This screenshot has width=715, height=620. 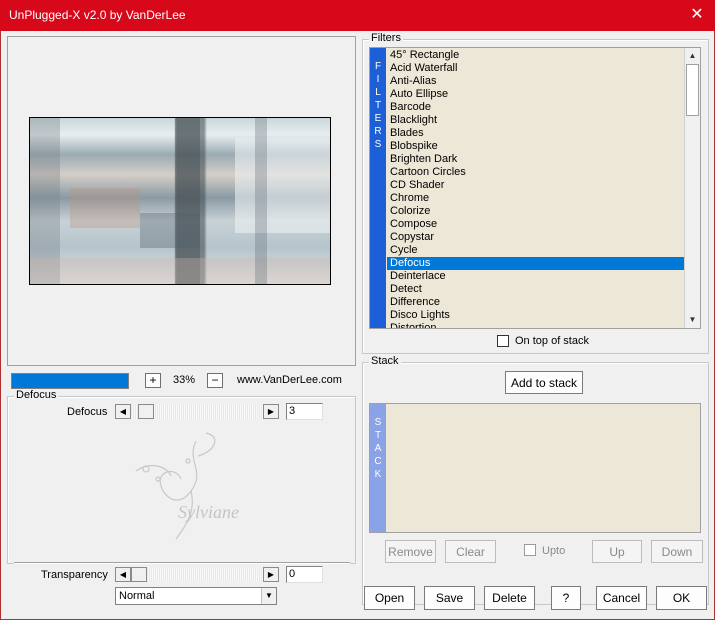 What do you see at coordinates (378, 79) in the screenshot?
I see `tab-letter: I` at bounding box center [378, 79].